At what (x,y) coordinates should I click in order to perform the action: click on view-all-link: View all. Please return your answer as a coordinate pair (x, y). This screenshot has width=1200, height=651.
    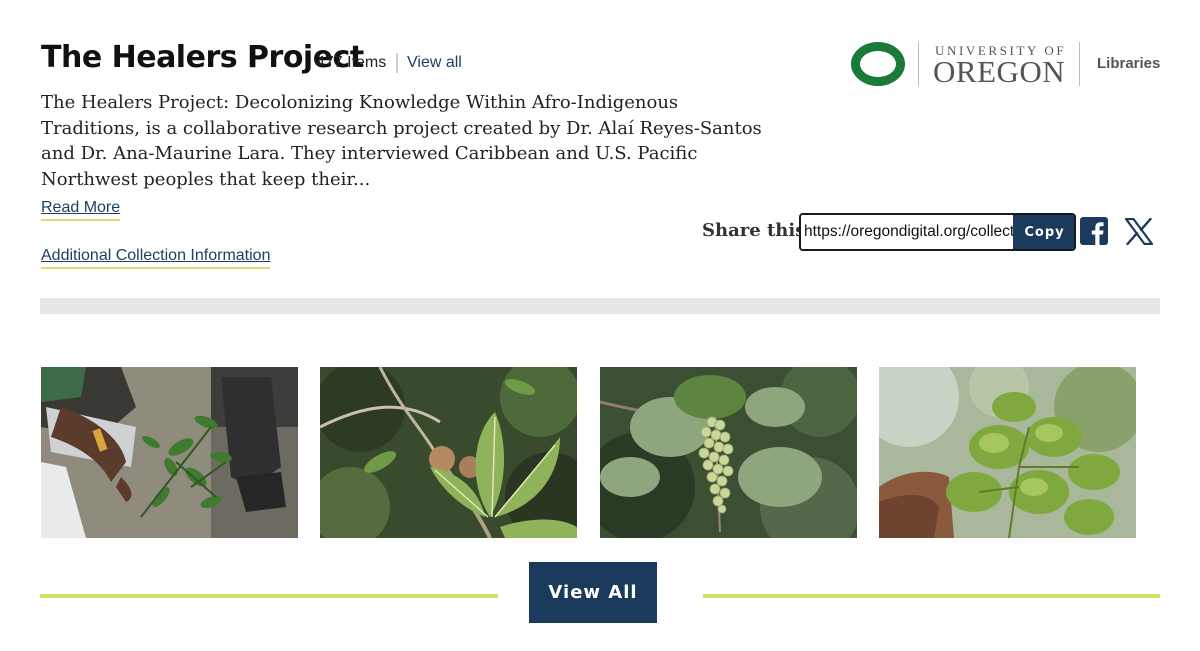
    Looking at the image, I should click on (434, 63).